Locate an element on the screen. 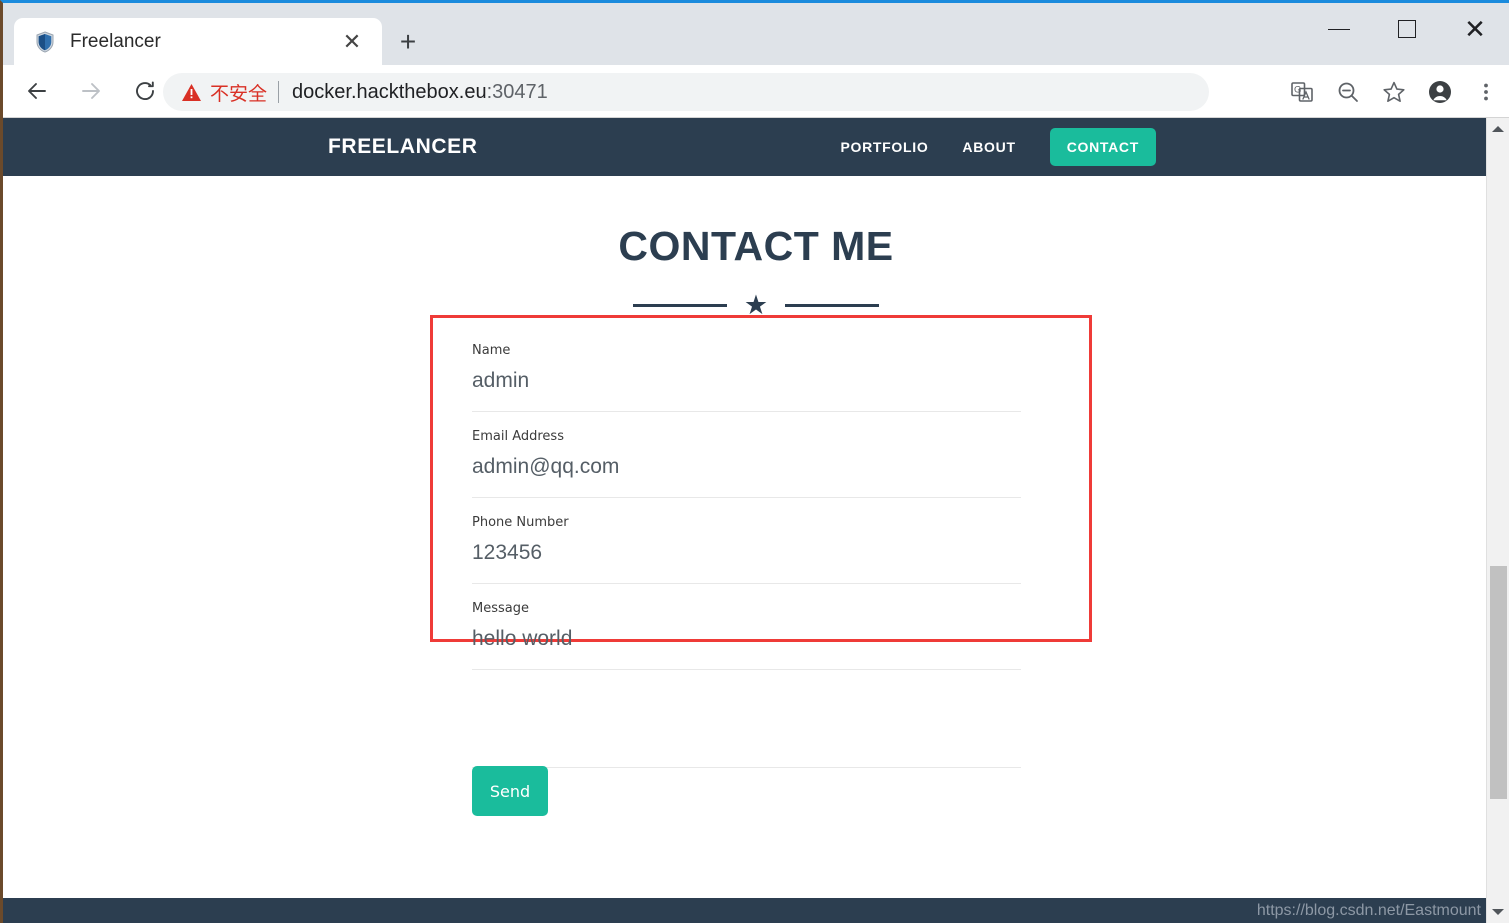 This screenshot has height=923, width=1509. shield-icon is located at coordinates (45, 41).